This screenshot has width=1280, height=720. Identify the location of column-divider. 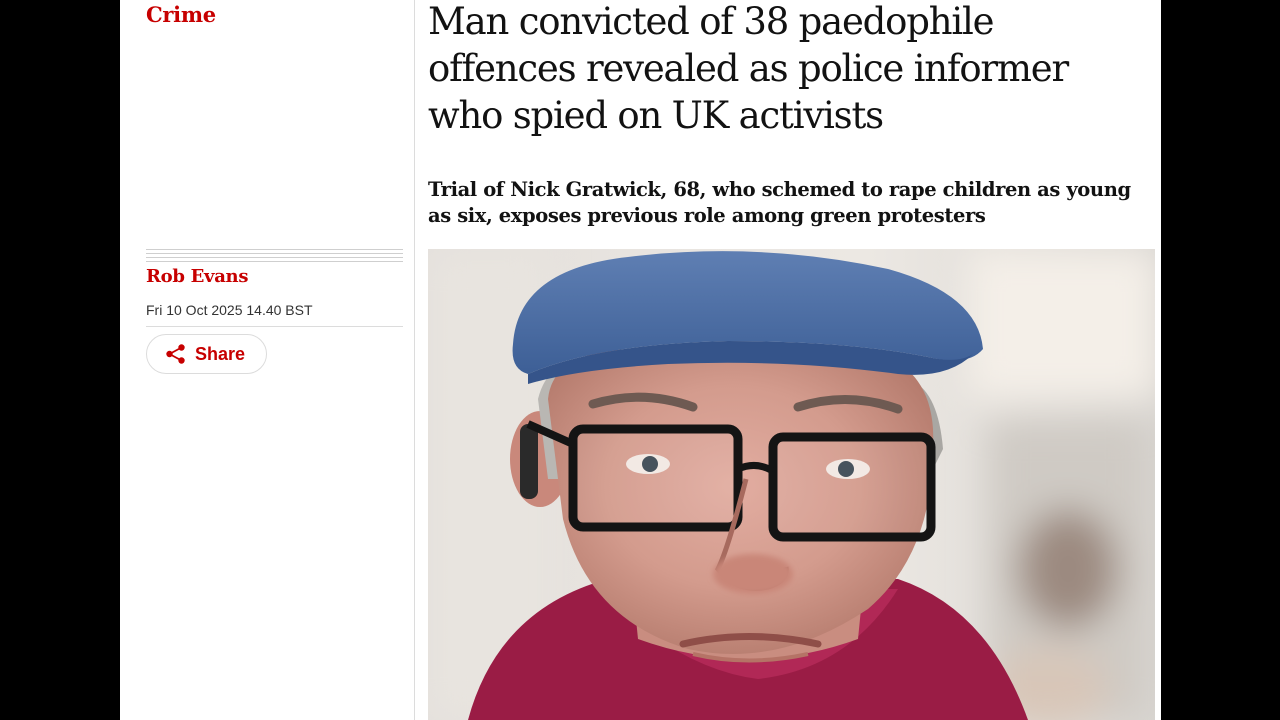
(414, 360).